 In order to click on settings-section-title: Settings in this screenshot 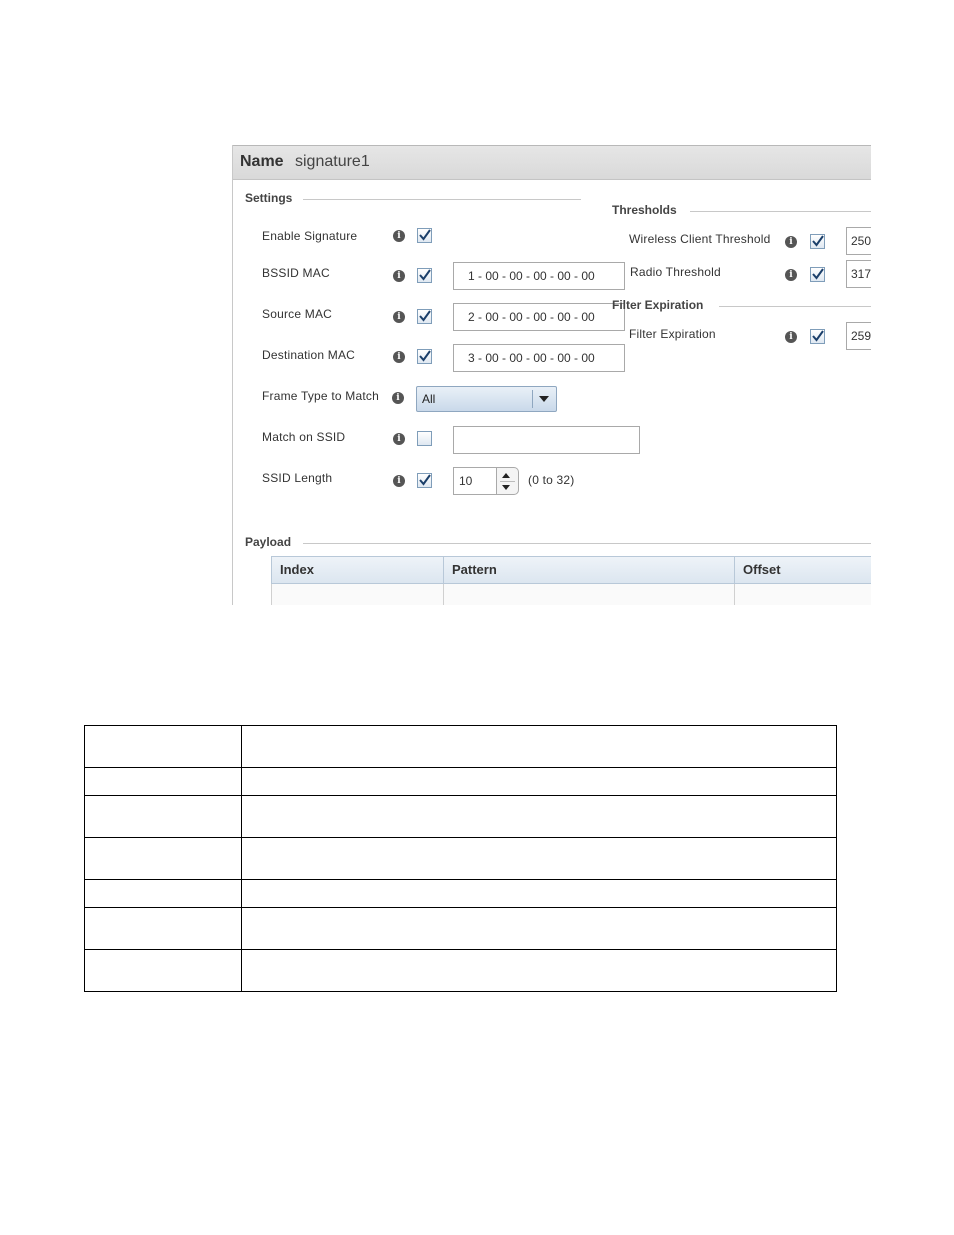, I will do `click(269, 198)`.